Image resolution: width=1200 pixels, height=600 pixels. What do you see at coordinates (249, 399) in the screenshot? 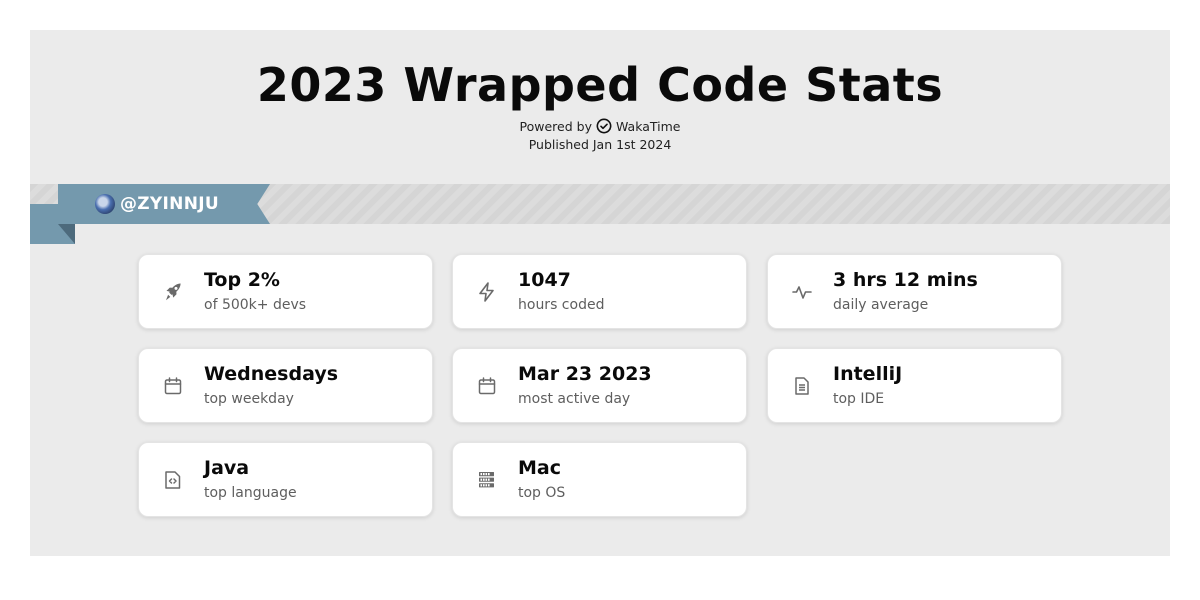
I see `stat-label: top weekday` at bounding box center [249, 399].